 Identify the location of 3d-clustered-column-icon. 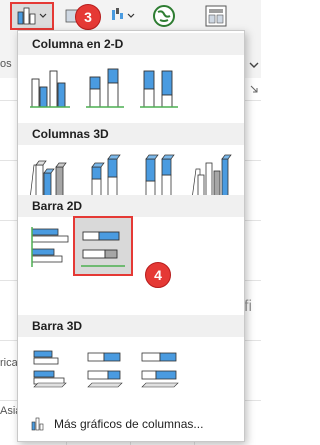
(52, 175).